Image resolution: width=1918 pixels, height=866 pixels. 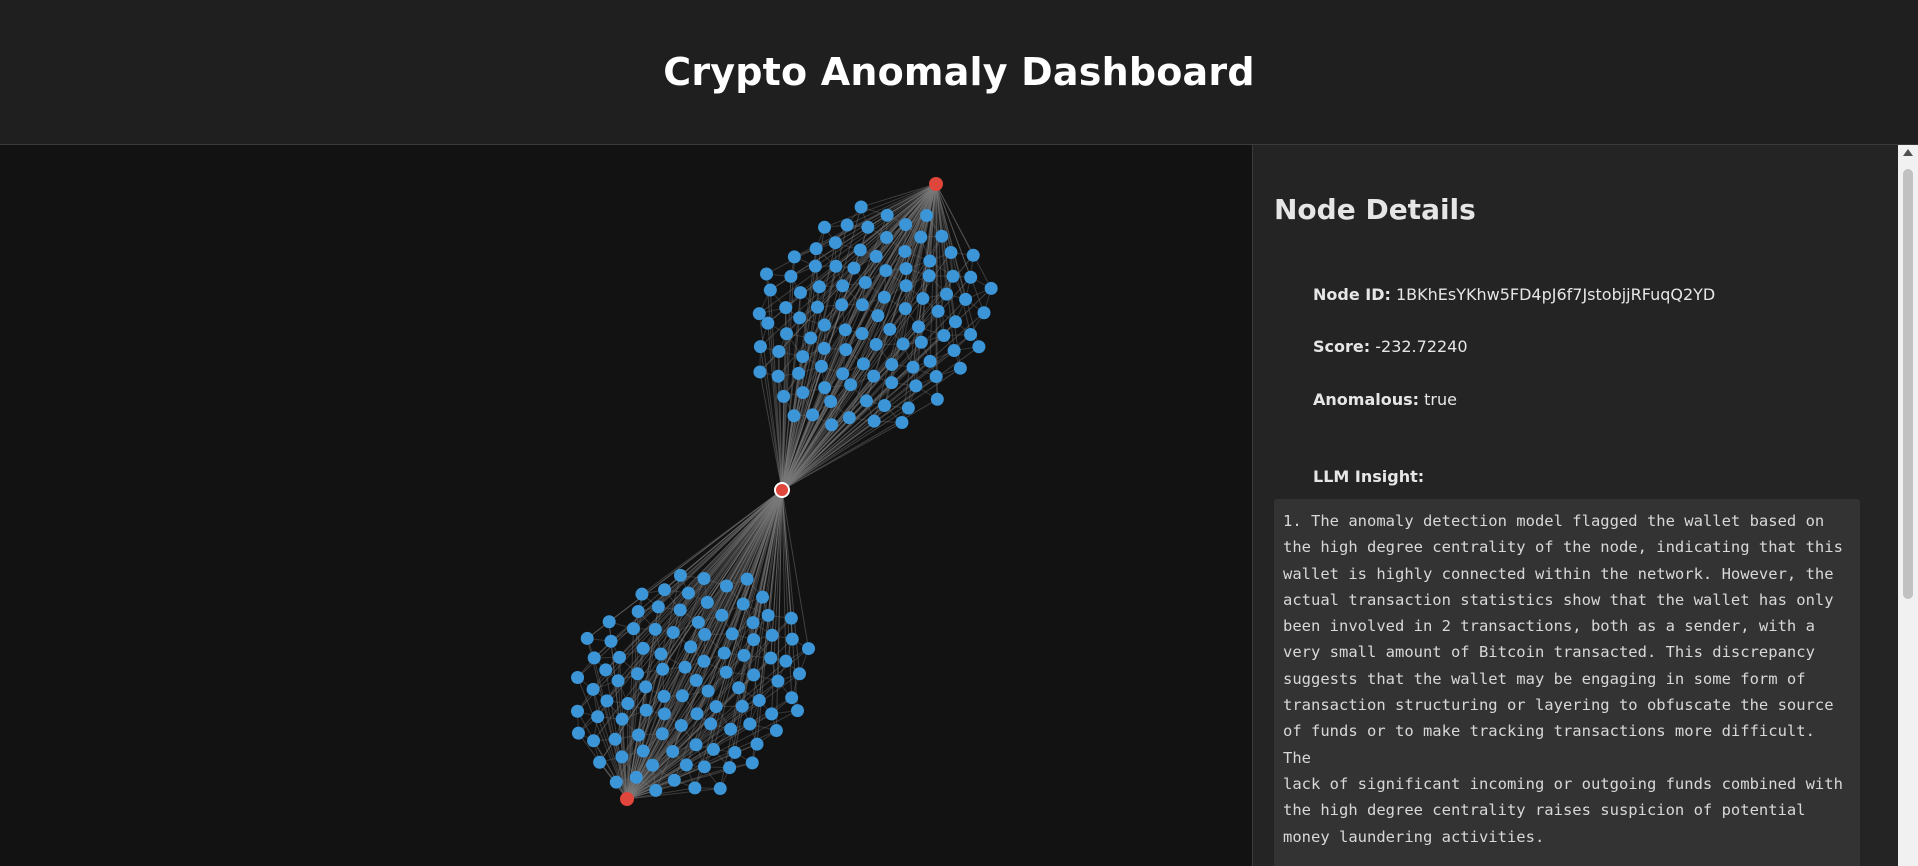 I want to click on panel-scrollbar, so click(x=1908, y=505).